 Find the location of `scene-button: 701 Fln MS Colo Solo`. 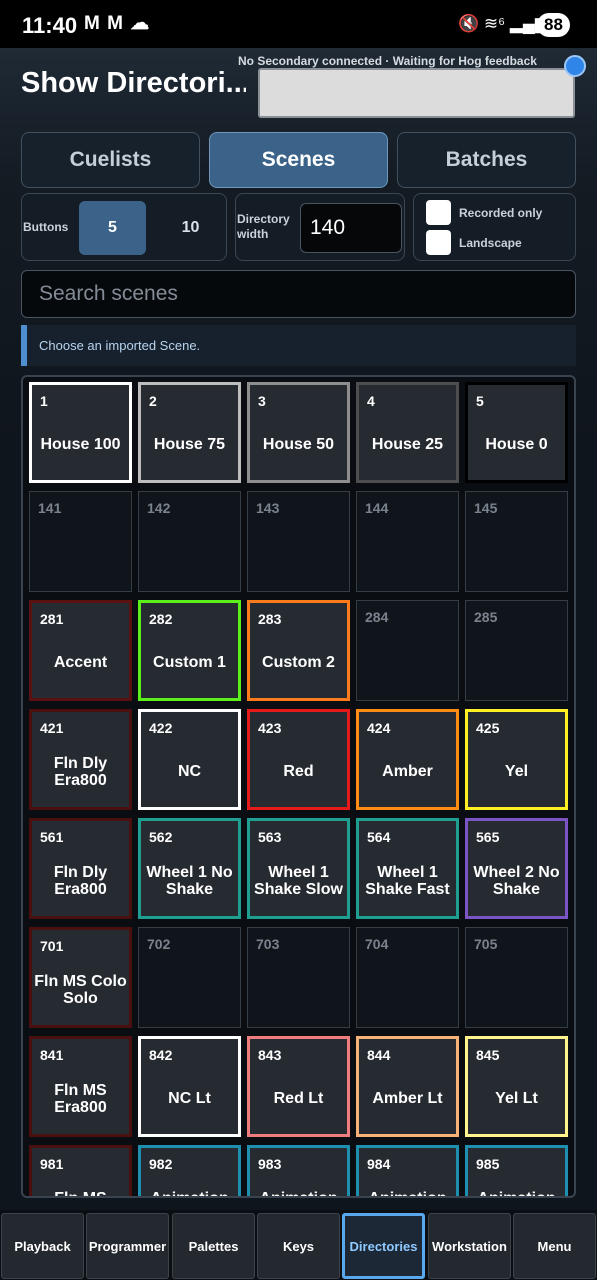

scene-button: 701 Fln MS Colo Solo is located at coordinates (80, 977).